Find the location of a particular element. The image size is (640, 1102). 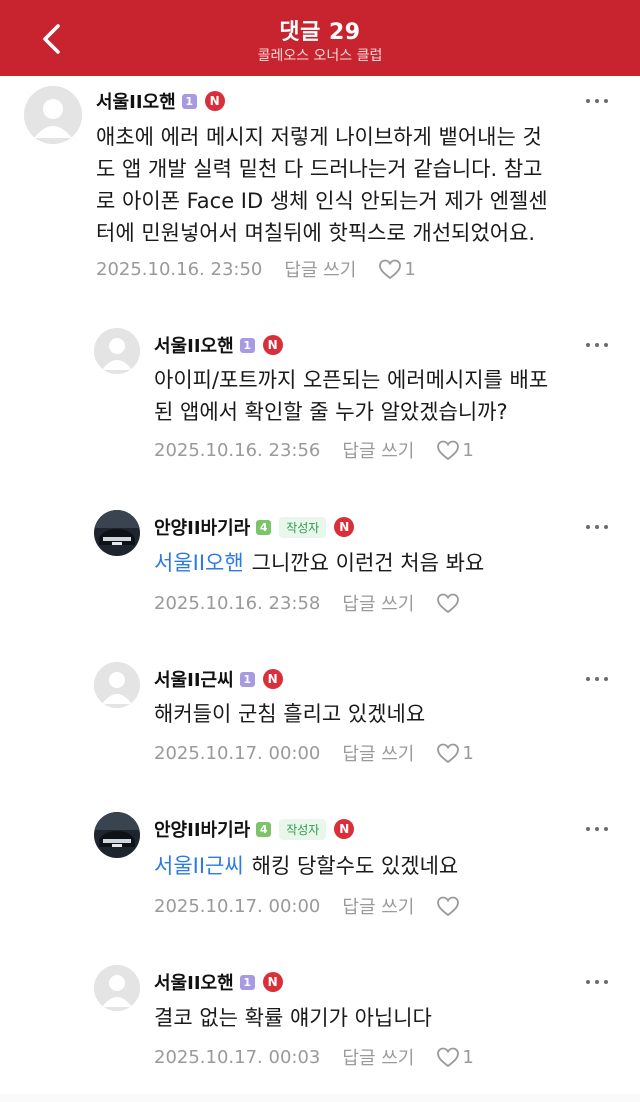

comment-line: 터에 민원넣어서 며칠뒤에 핫픽스로 개선되었어요. is located at coordinates (316, 233).